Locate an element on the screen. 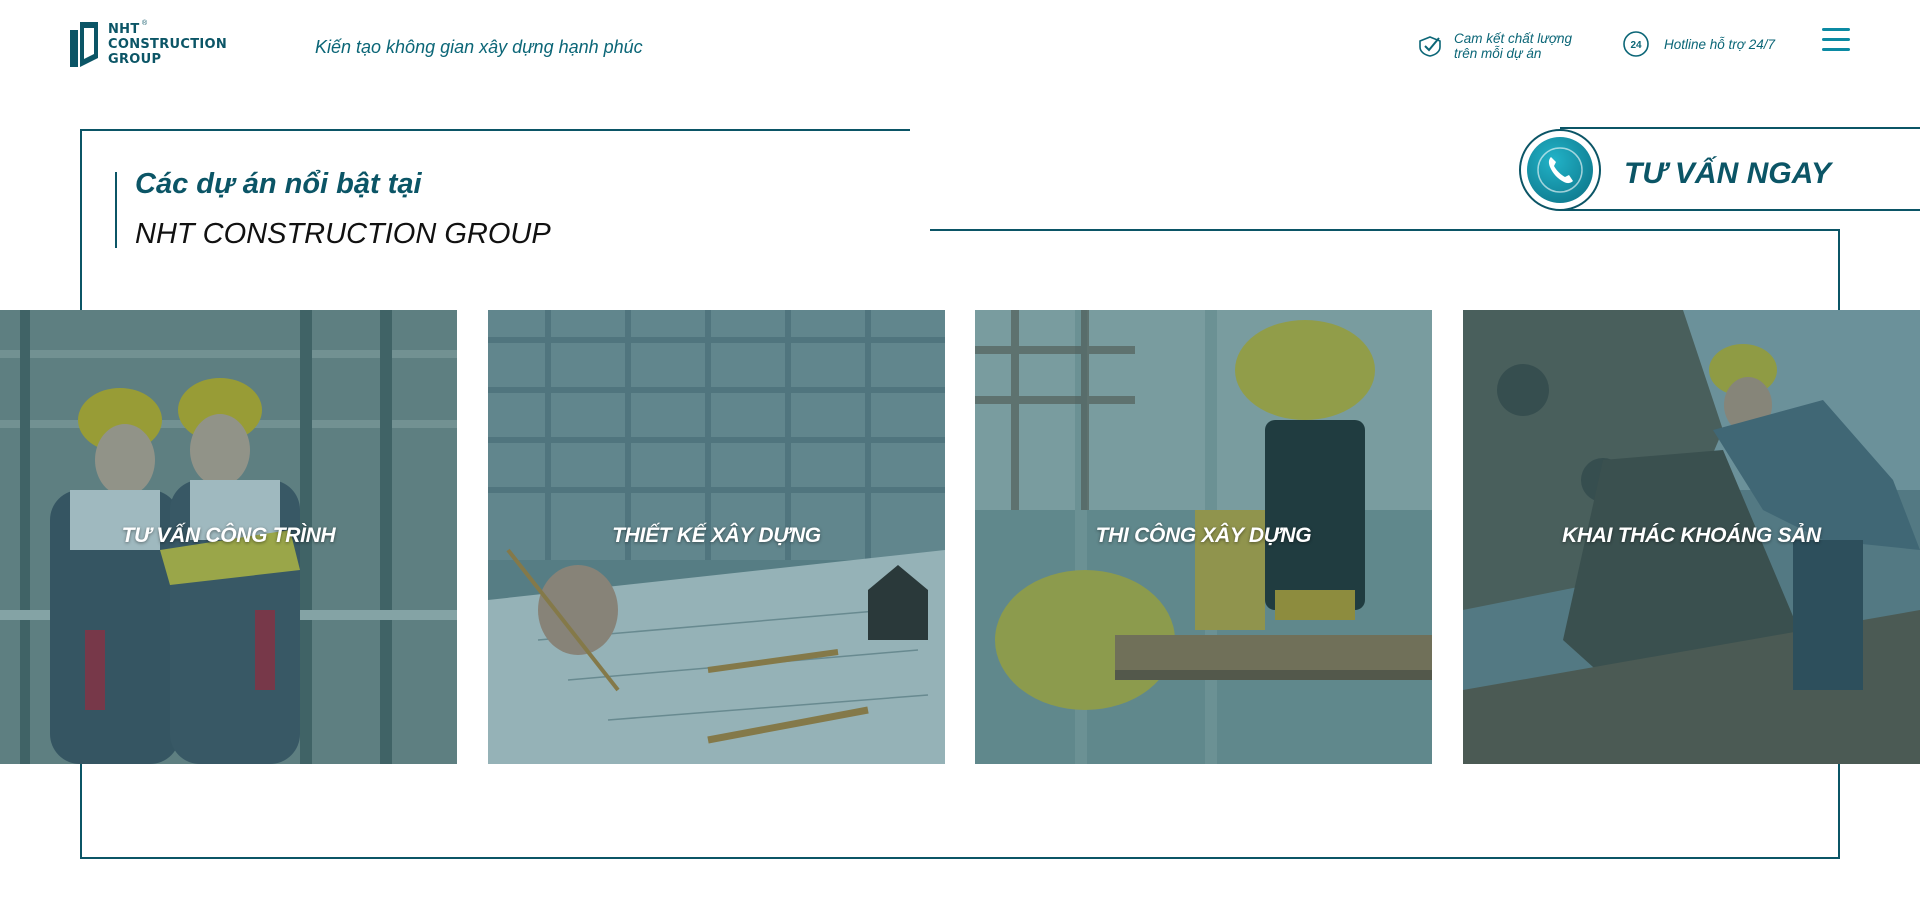 The image size is (1920, 919). card-label: THIẾT KẾ XÂY DỰNG is located at coordinates (716, 535).